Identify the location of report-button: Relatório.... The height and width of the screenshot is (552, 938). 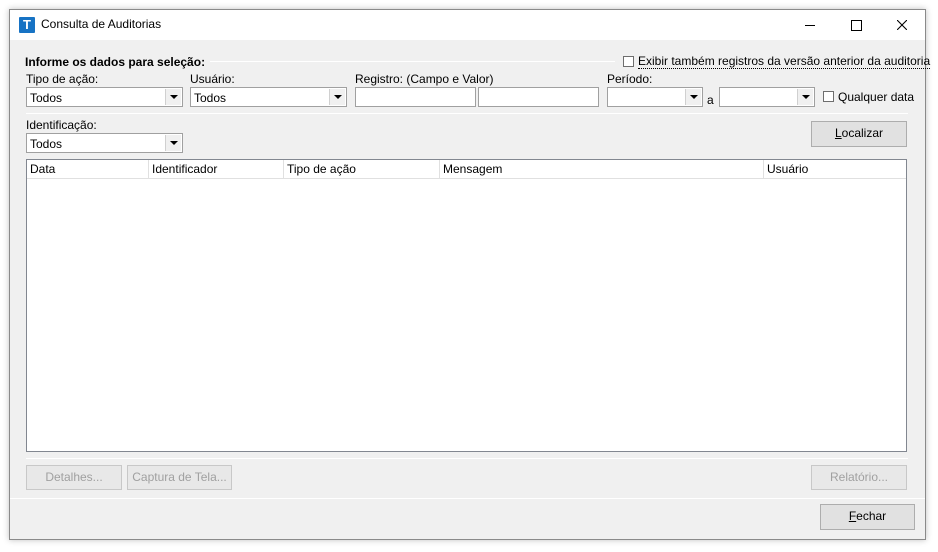
(859, 477).